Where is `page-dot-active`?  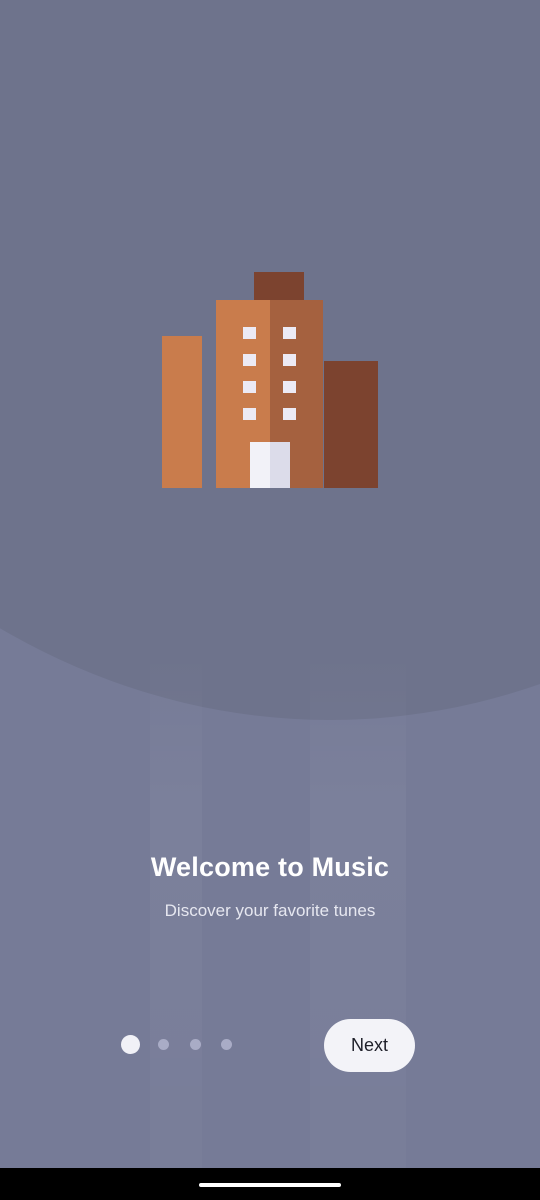
page-dot-active is located at coordinates (130, 1044).